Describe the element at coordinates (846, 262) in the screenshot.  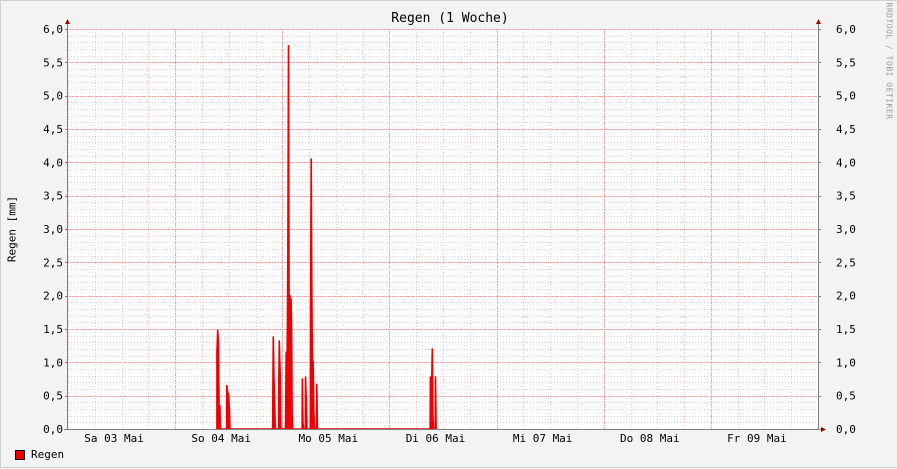
I see `y-tick-label-right: 2,5` at that location.